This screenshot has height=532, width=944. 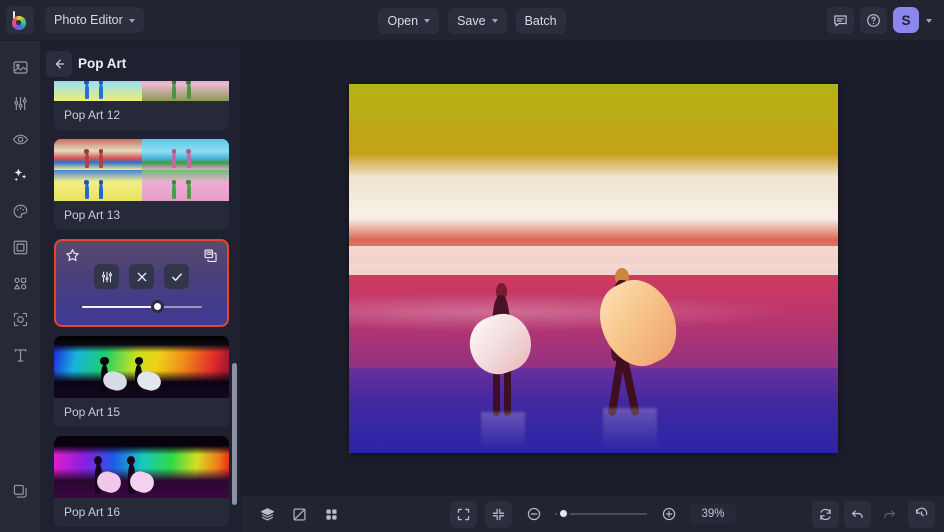 I want to click on tool-rail, so click(x=20, y=286).